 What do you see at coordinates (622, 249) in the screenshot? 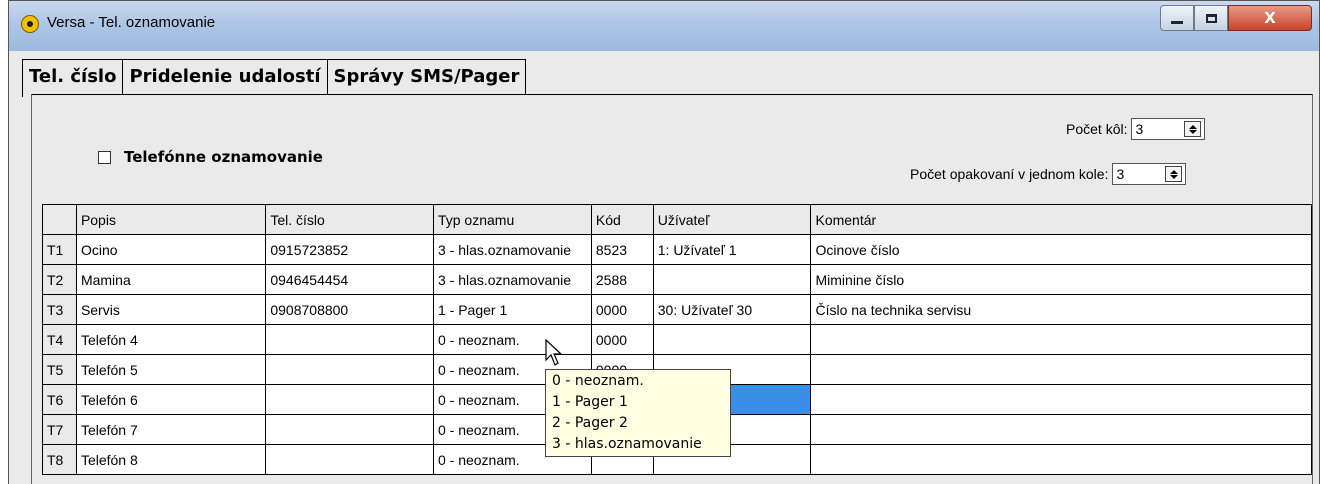
I see `kod-cell: 8523` at bounding box center [622, 249].